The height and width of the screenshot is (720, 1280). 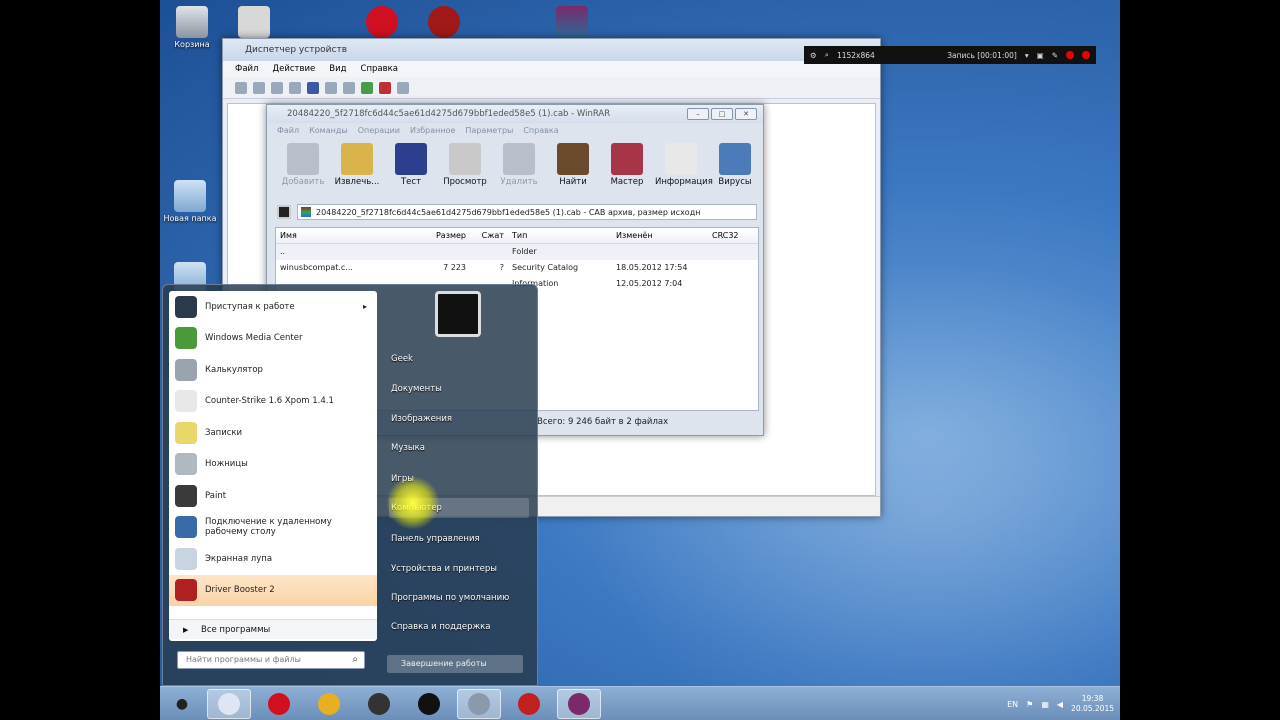 I want to click on rar-menu-commands: Команды, so click(x=328, y=130).